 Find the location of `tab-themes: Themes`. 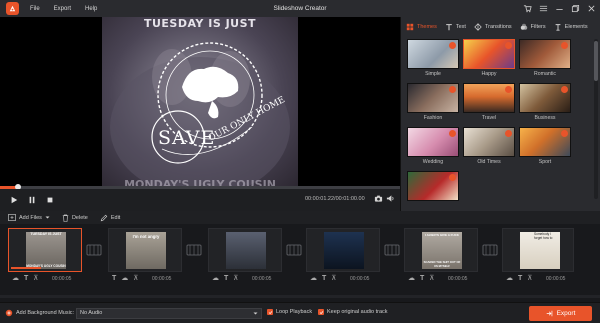

tab-themes: Themes is located at coordinates (421, 27).